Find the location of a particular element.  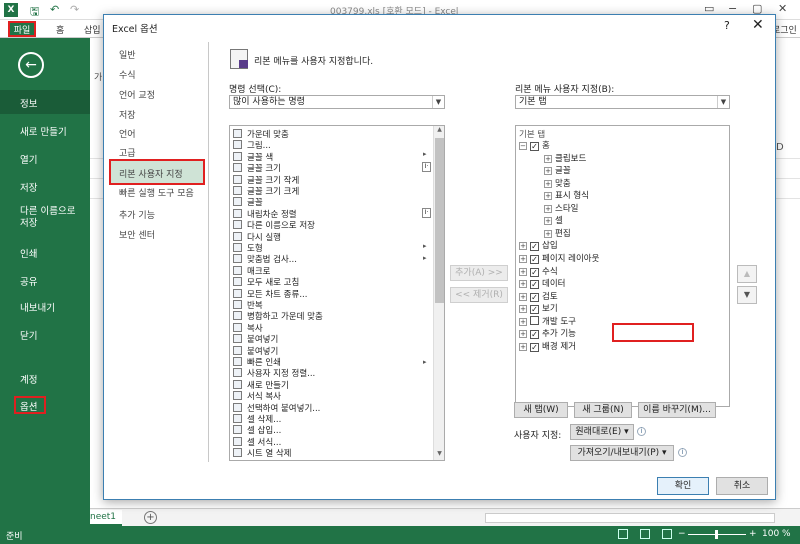

zoom-out-icon: − is located at coordinates (682, 534).